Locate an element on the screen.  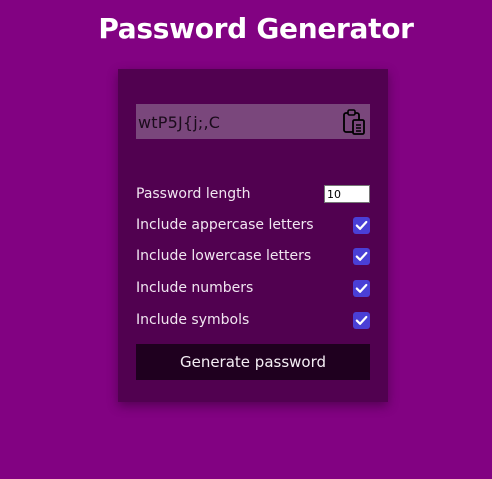
uppercase-row: Include appercase letters is located at coordinates (253, 226).